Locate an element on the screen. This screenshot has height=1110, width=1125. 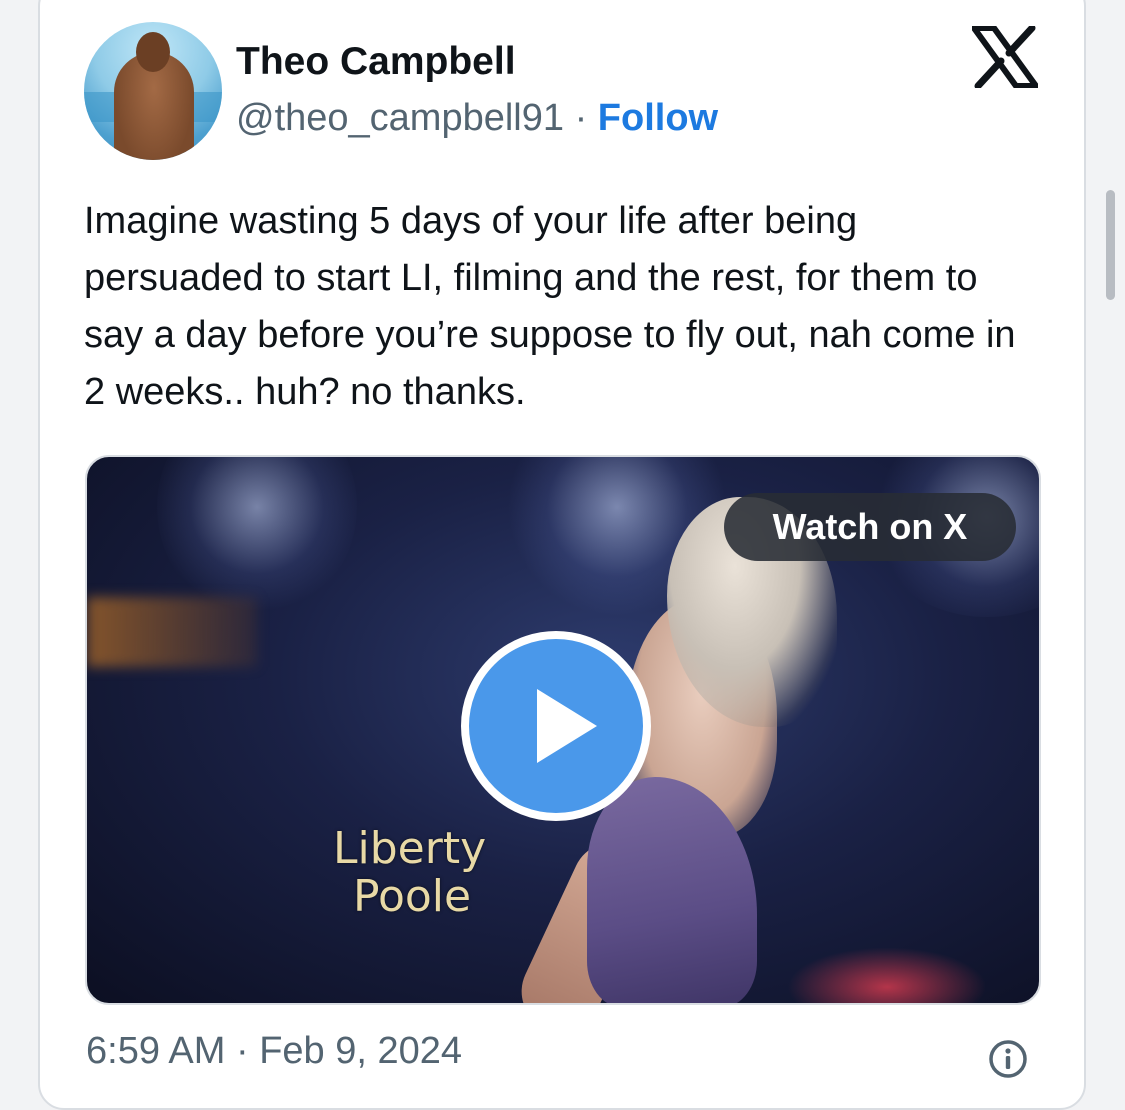
author-avatar is located at coordinates (153, 91).